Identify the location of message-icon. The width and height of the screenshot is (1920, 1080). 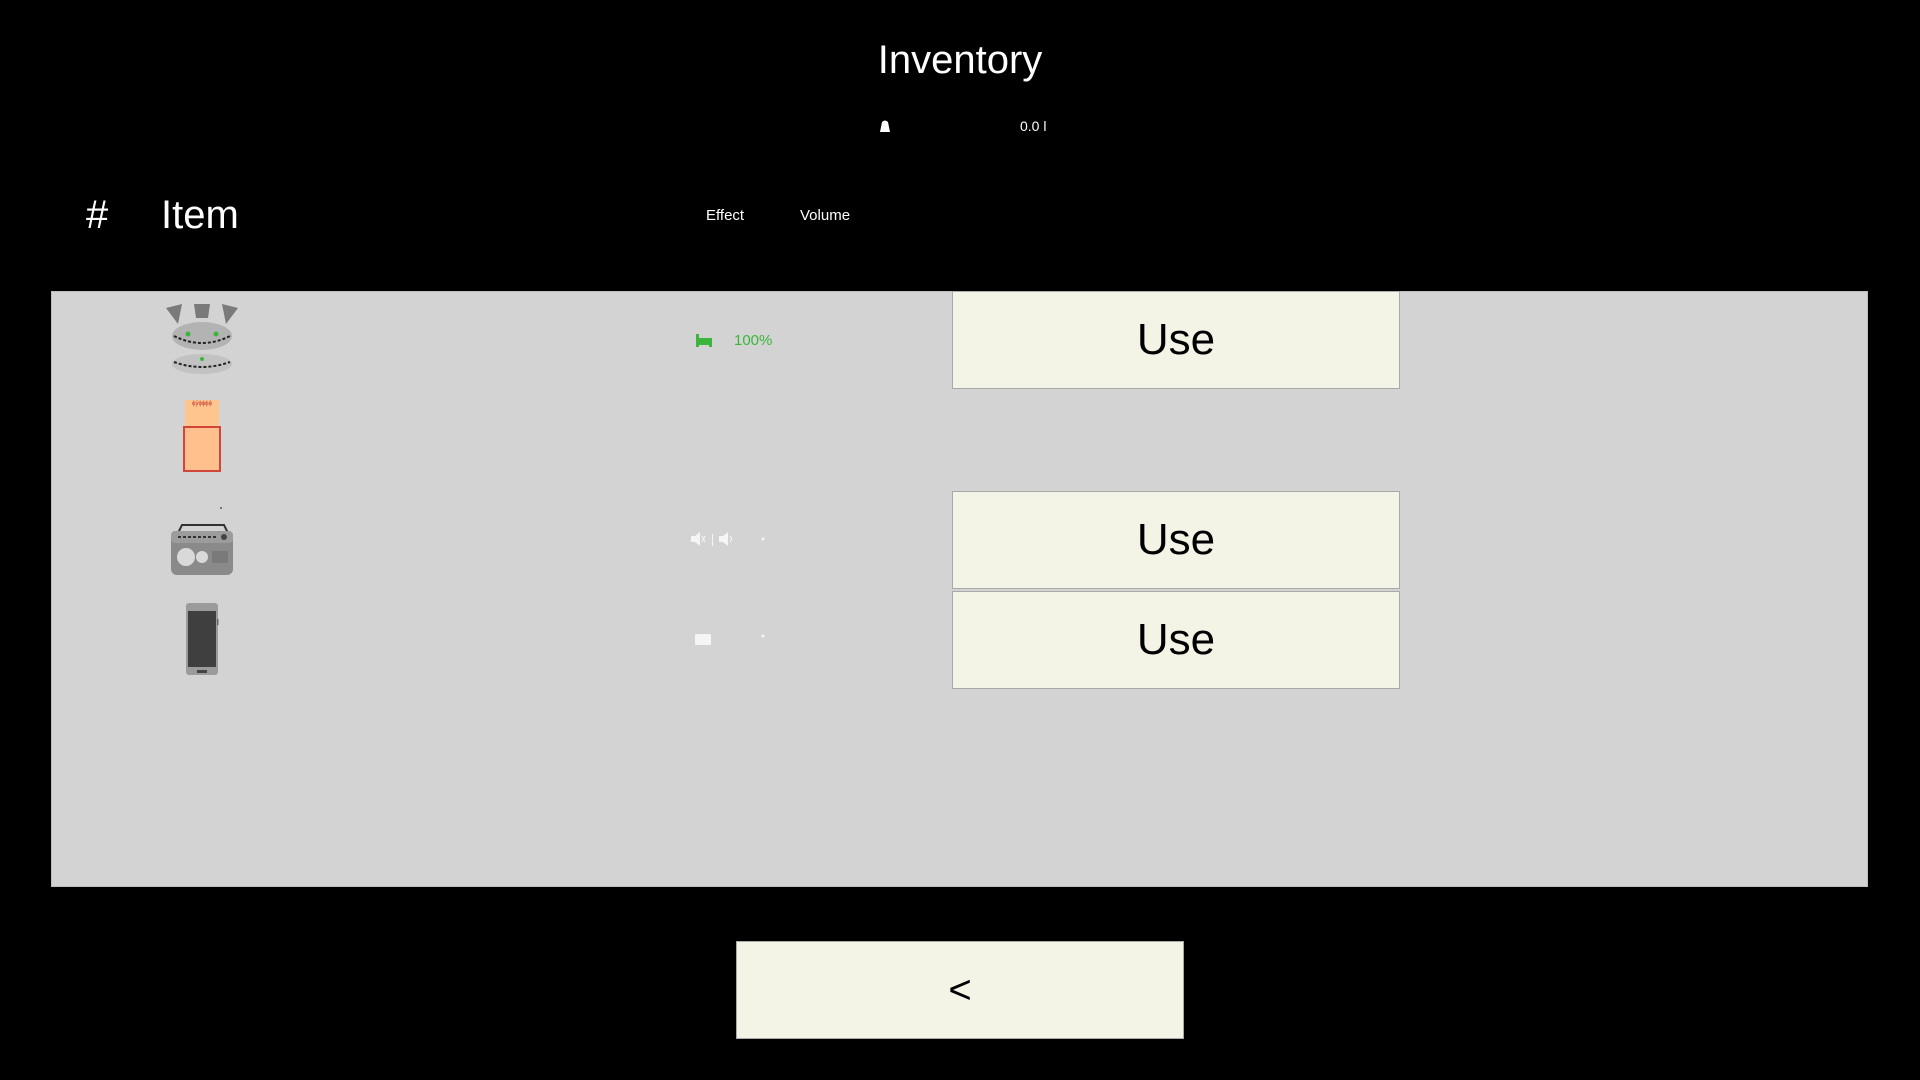
(730, 639).